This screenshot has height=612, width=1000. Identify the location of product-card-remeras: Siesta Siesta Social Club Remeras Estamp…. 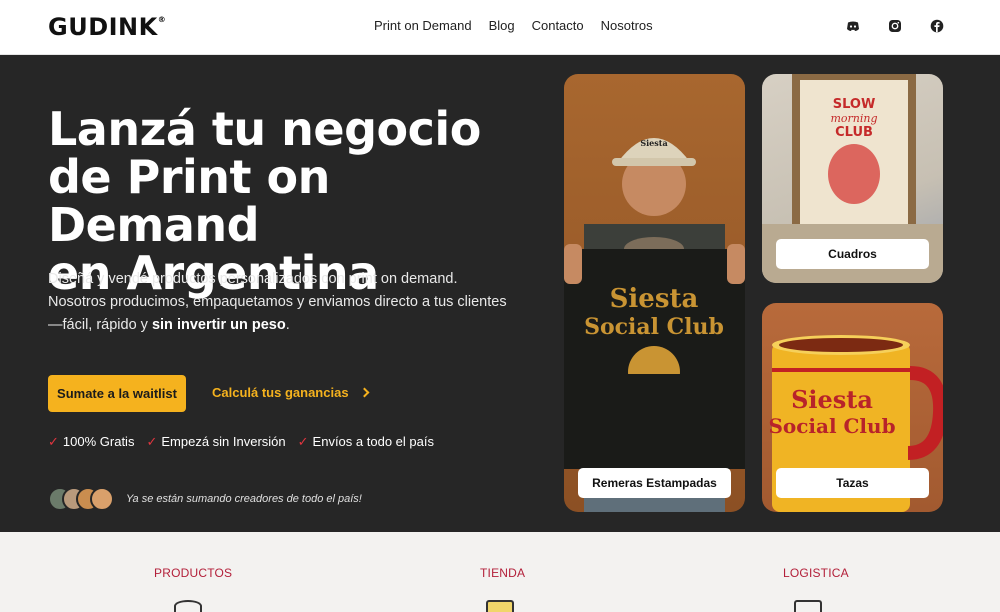
(654, 293).